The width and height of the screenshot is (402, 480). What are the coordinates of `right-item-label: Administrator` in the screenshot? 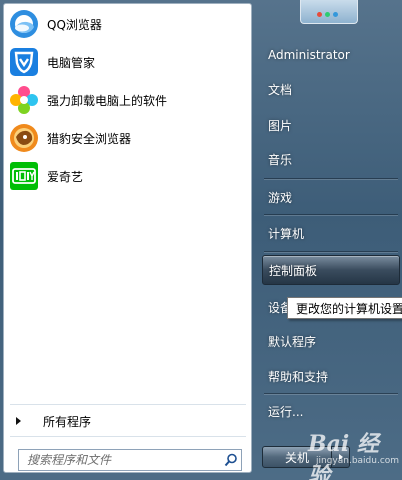 It's located at (309, 55).